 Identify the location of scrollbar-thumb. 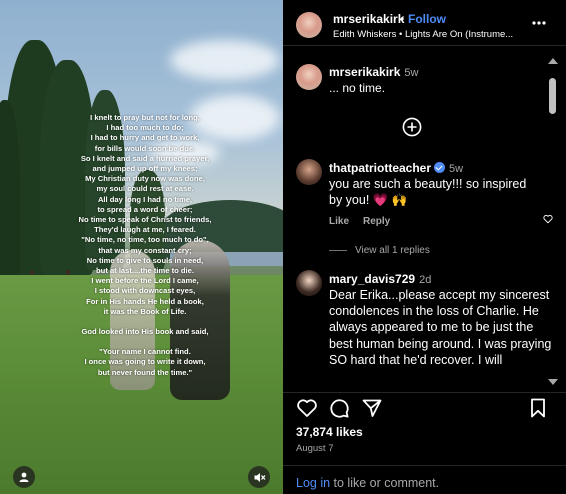
(552, 96).